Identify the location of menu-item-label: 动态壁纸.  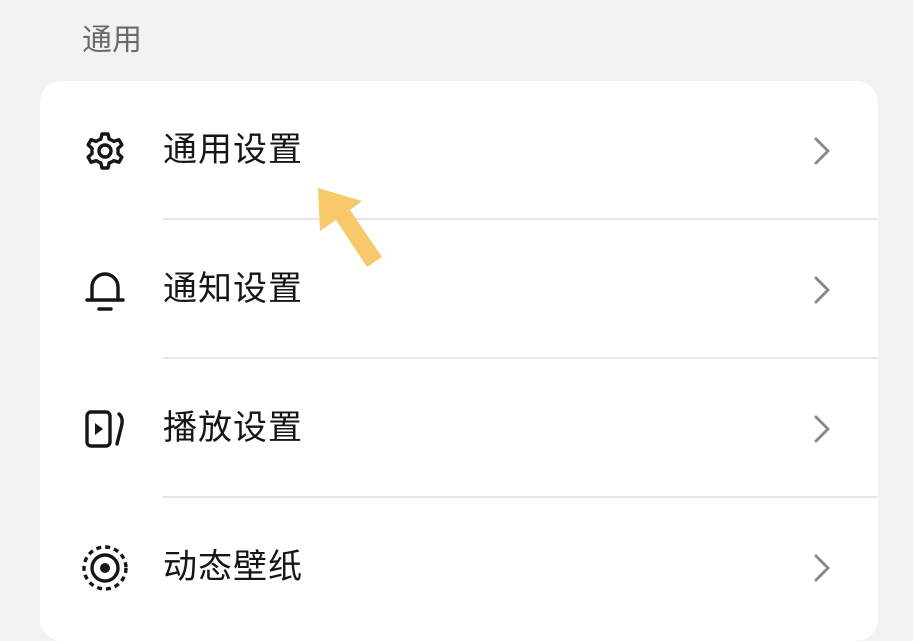
(233, 567).